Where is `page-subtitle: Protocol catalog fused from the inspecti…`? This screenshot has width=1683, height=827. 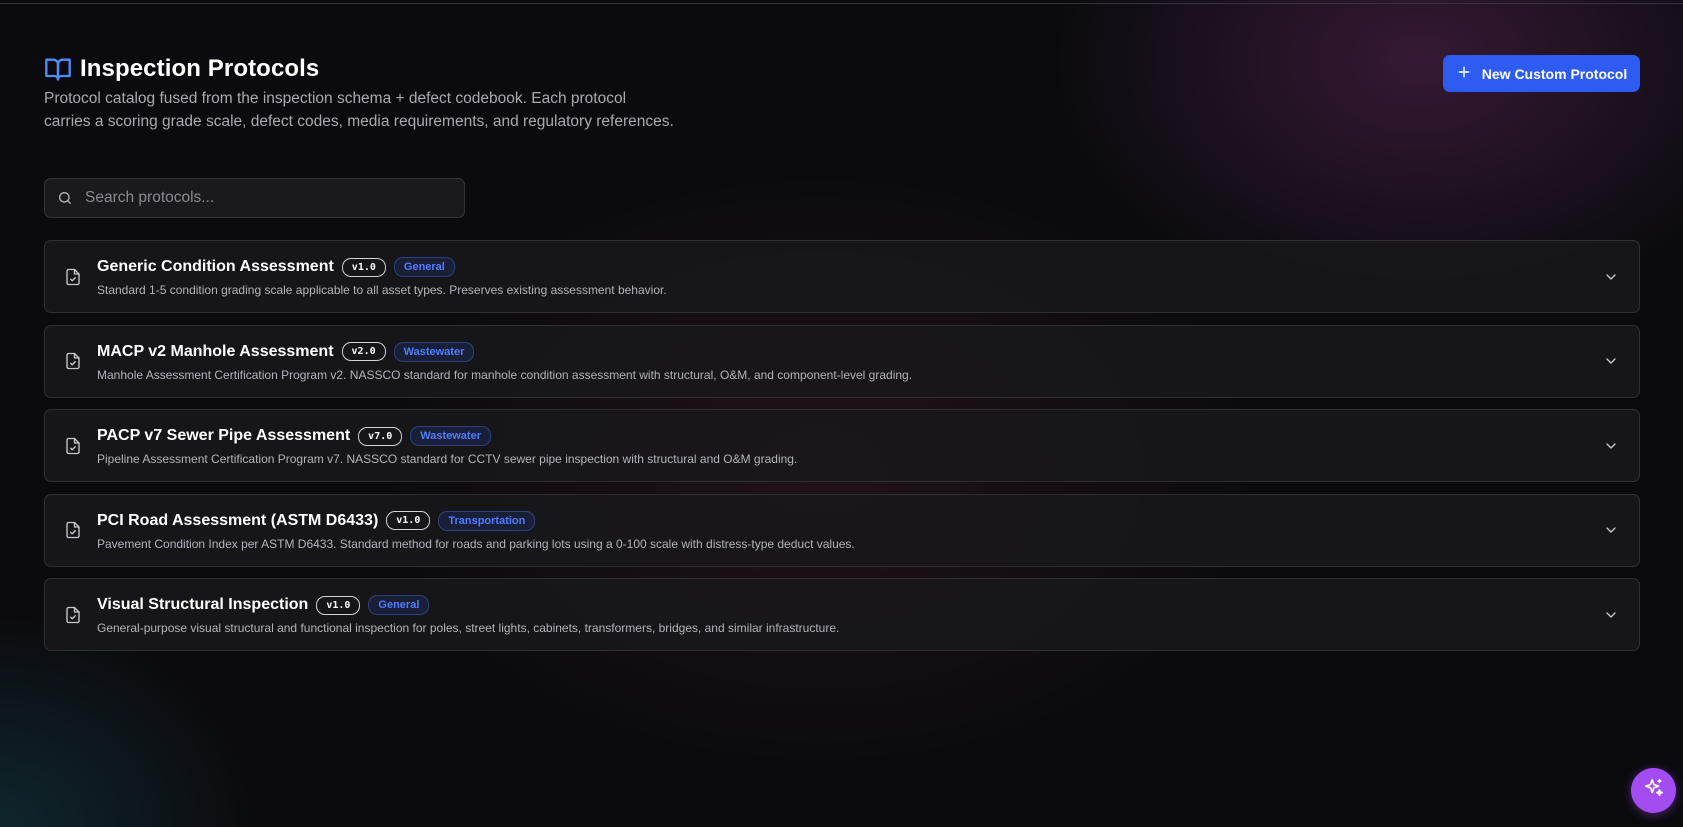
page-subtitle: Protocol catalog fused from the inspecti… is located at coordinates (359, 110).